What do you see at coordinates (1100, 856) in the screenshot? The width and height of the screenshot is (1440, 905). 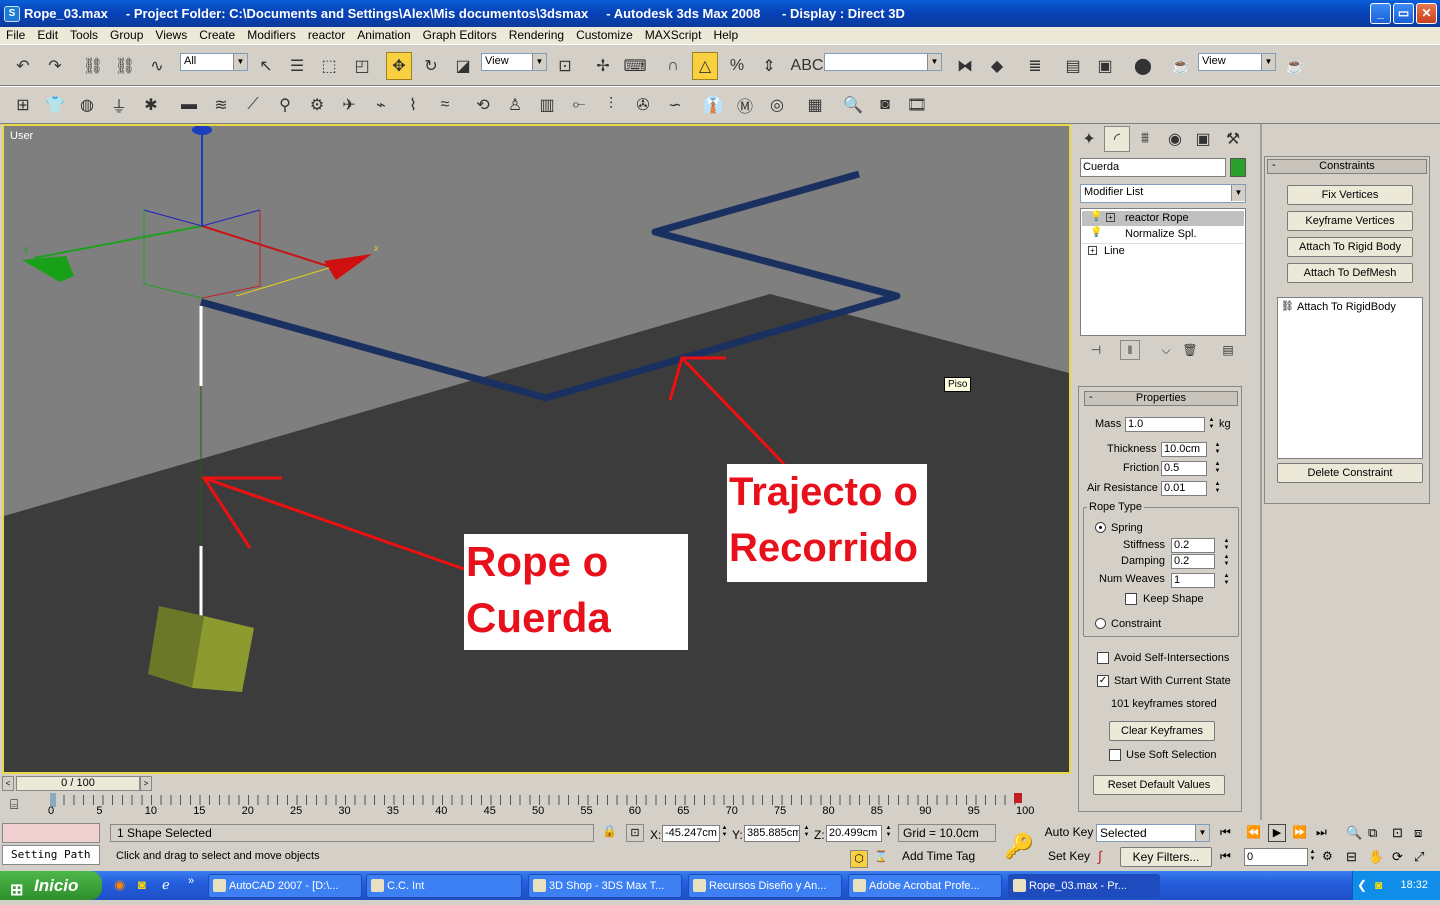 I see `default-tangent-icon: ∫` at bounding box center [1100, 856].